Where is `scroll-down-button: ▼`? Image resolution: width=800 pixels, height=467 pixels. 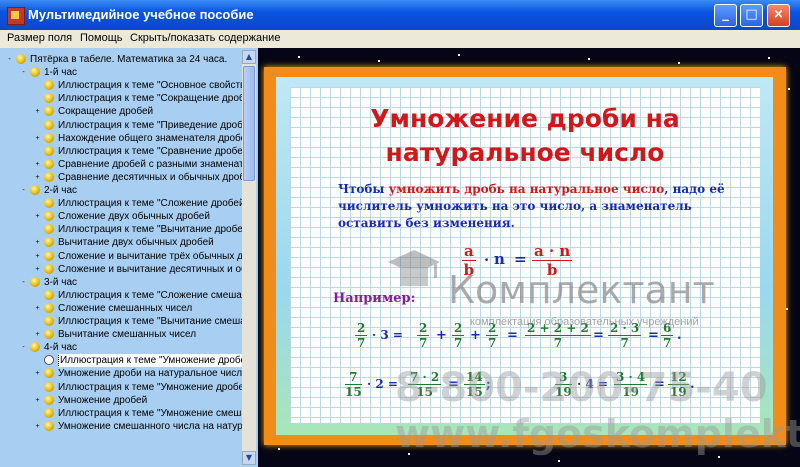
scroll-down-button: ▼ is located at coordinates (249, 458).